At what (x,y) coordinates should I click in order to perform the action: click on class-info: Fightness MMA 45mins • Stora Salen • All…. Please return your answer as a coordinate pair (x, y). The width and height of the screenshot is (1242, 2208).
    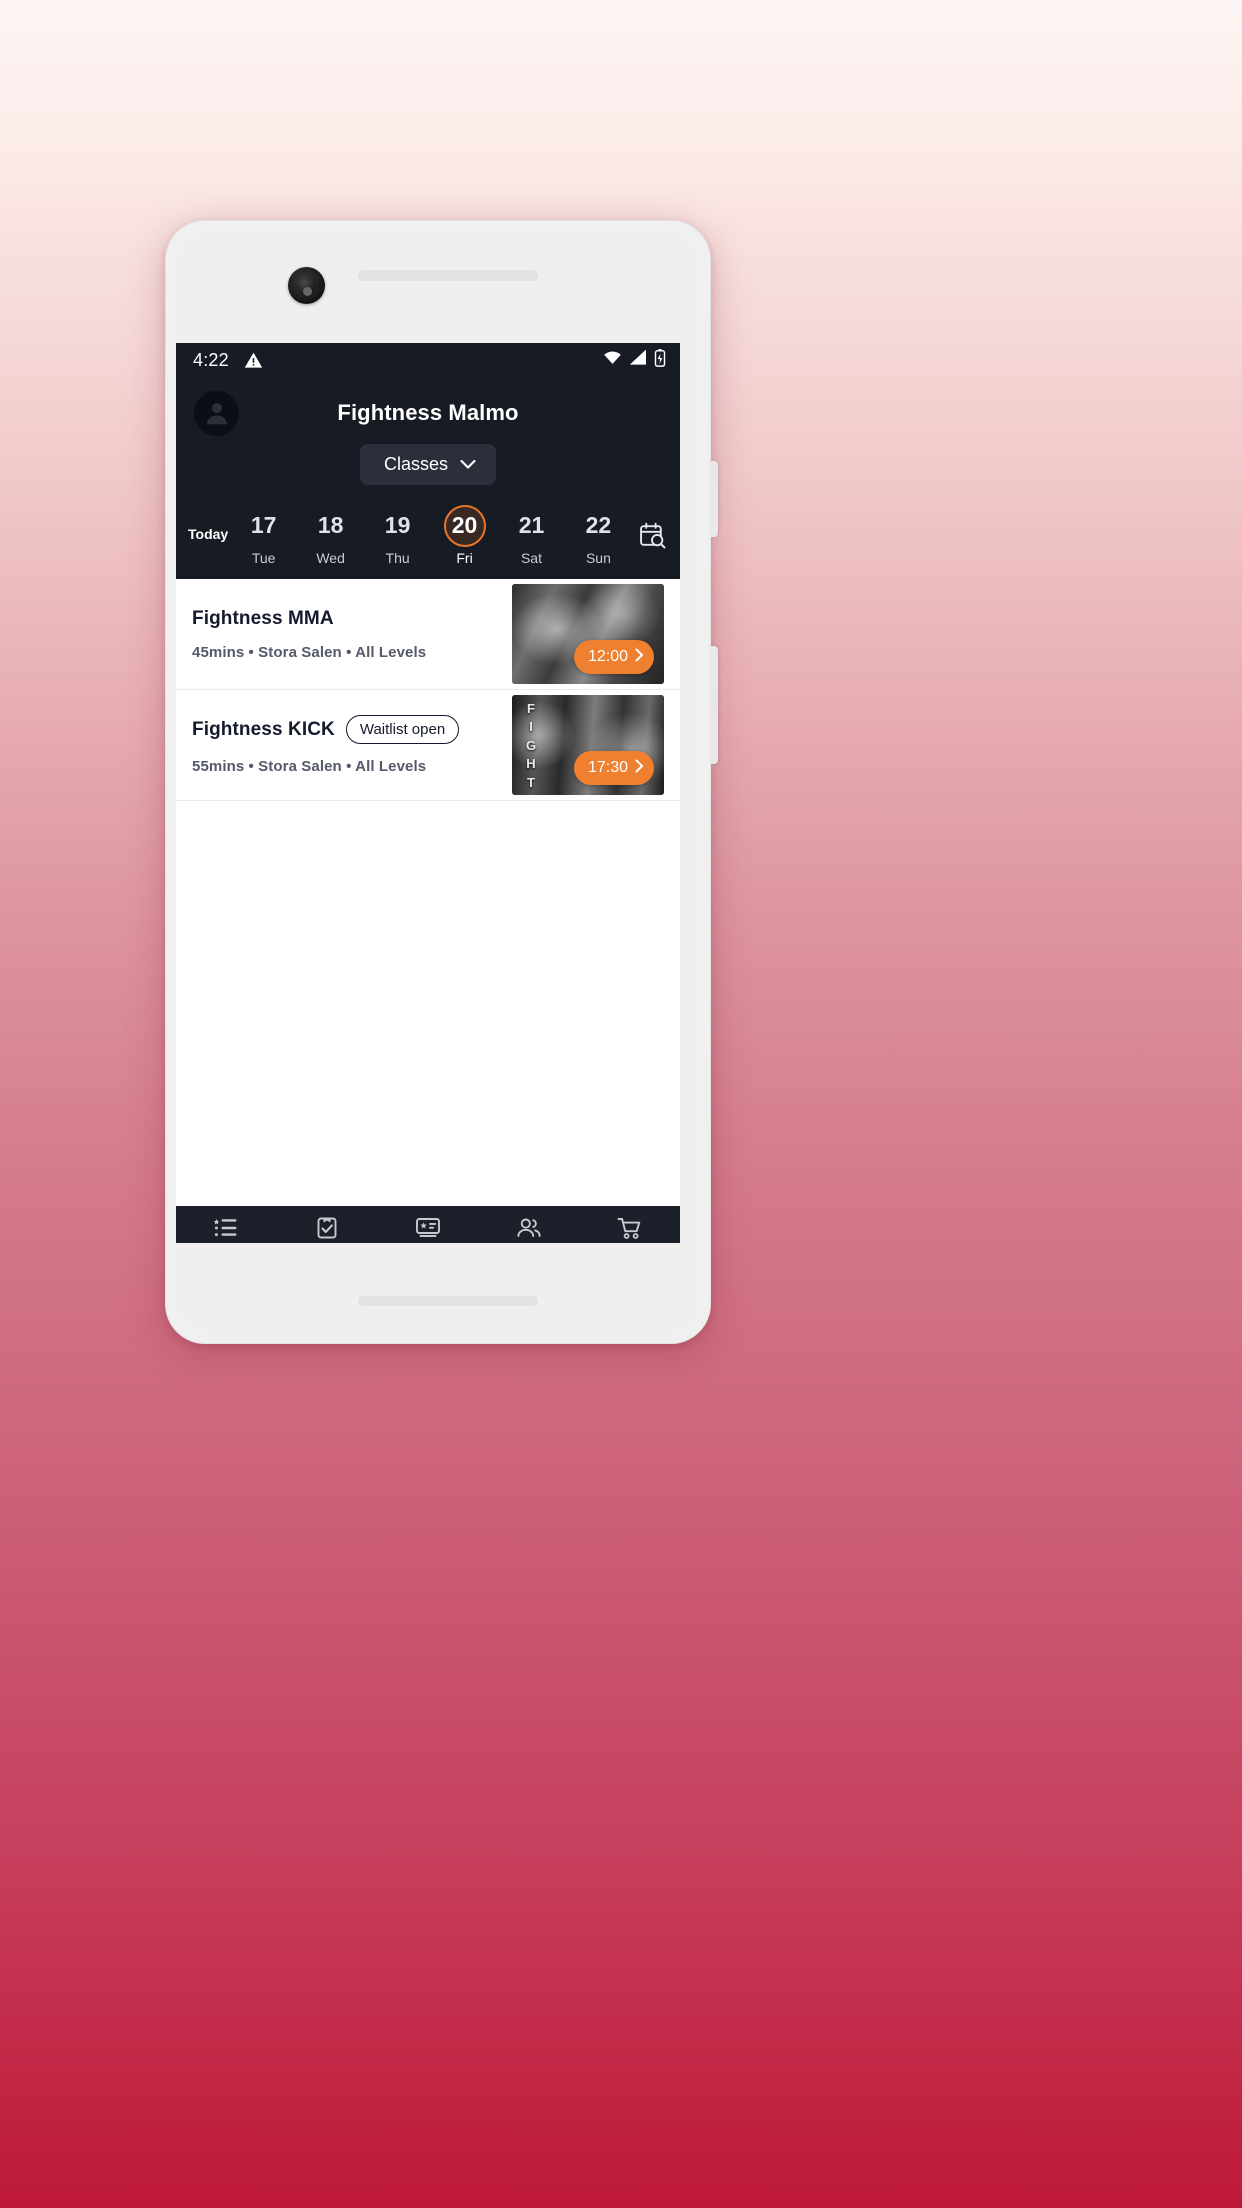
    Looking at the image, I should click on (352, 634).